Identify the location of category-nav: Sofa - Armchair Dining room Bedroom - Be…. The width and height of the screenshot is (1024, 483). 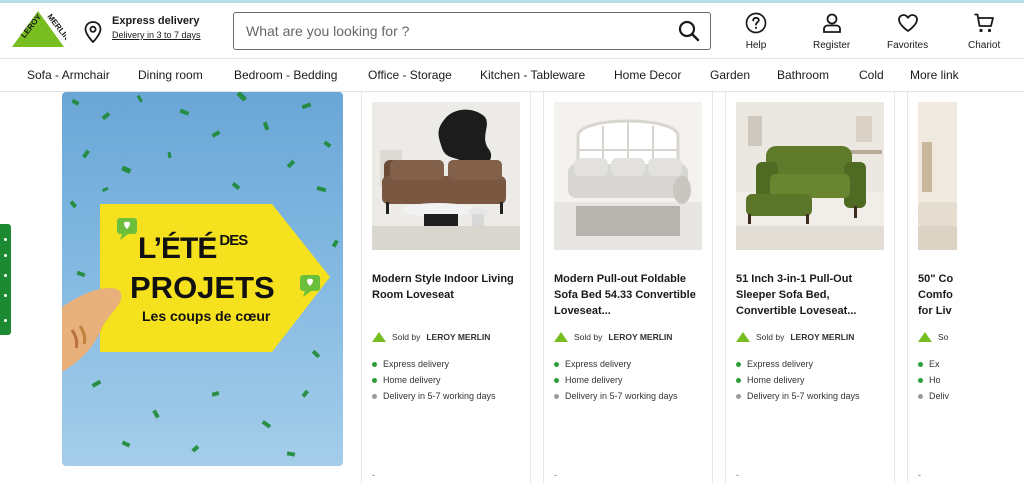
(512, 75).